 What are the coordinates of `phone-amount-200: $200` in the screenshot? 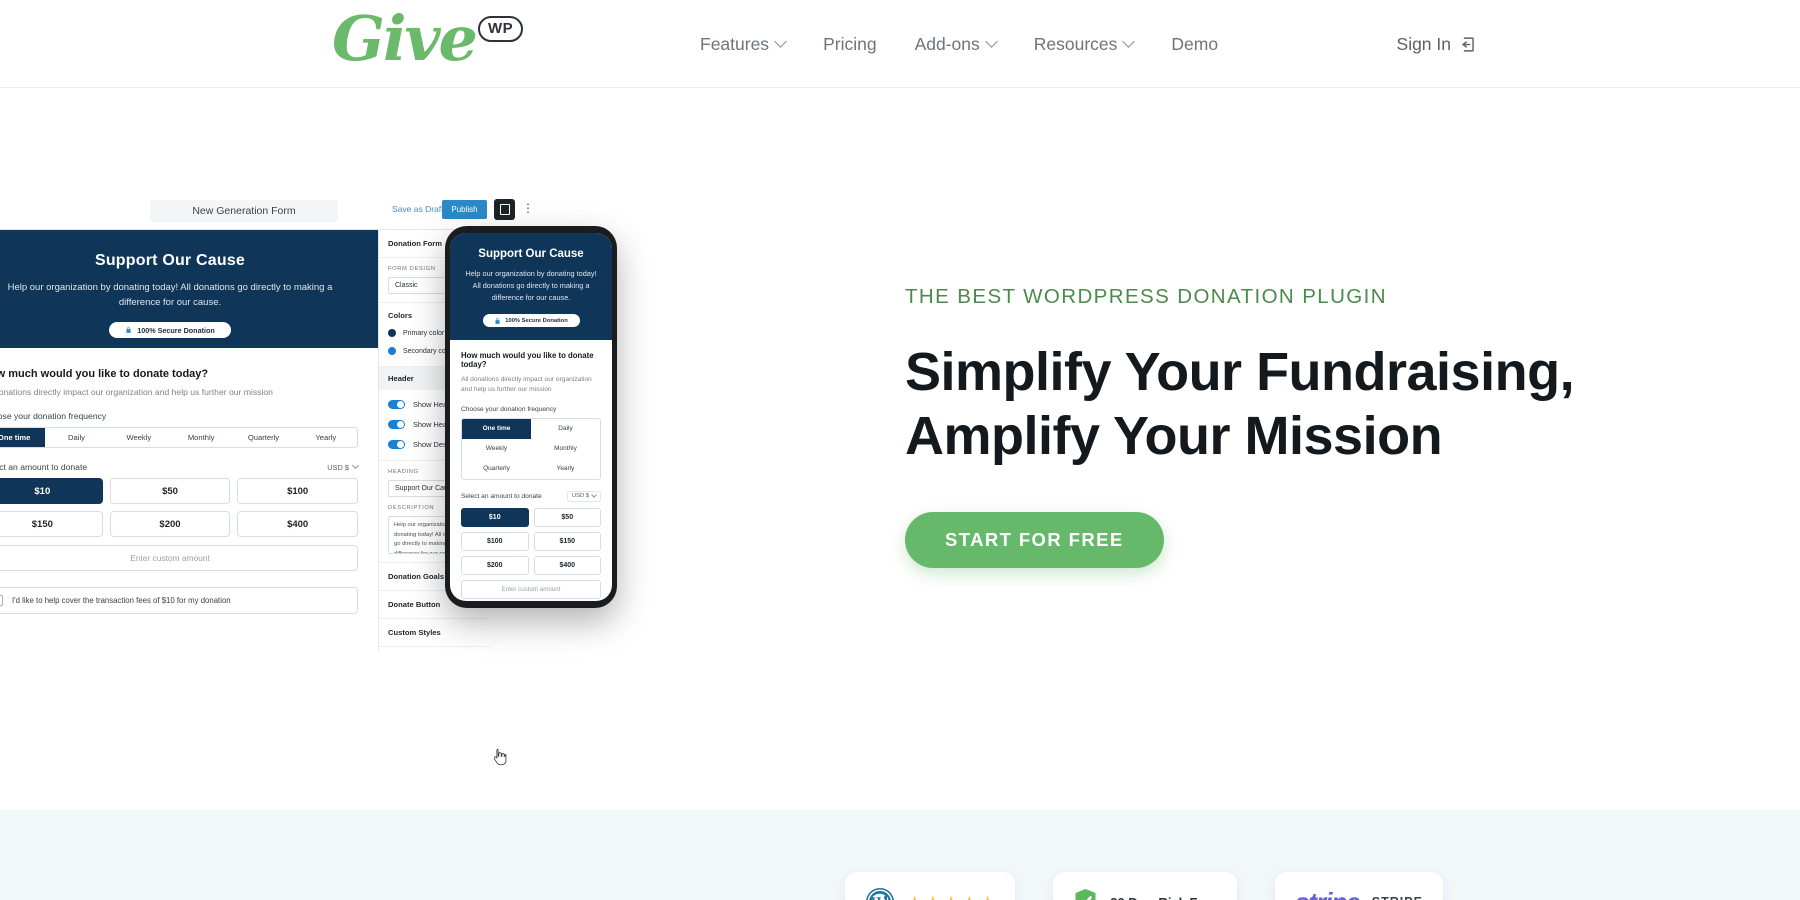 It's located at (495, 565).